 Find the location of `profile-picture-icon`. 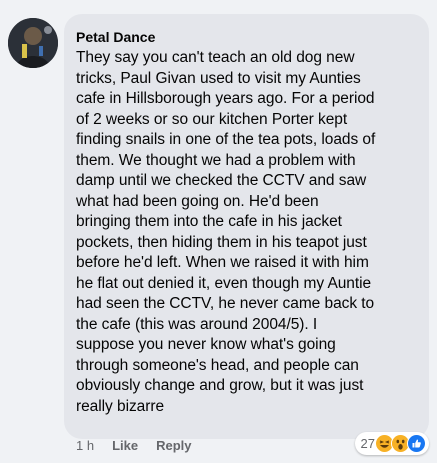

profile-picture-icon is located at coordinates (33, 43).